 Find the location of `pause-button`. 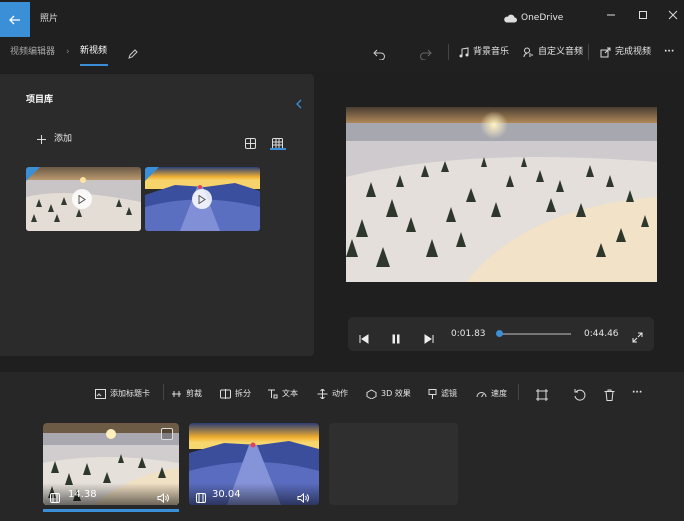

pause-button is located at coordinates (396, 338).